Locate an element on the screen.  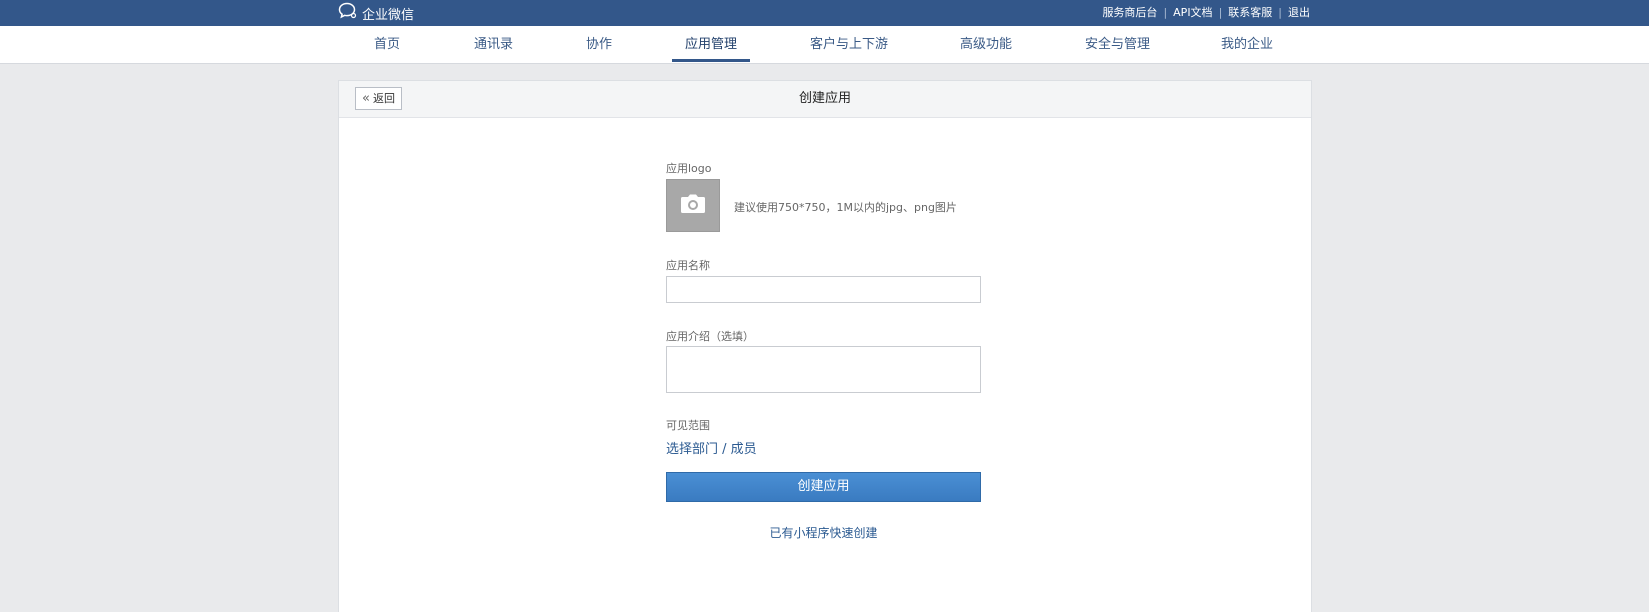
service-provider-link: 服务商后台 is located at coordinates (1129, 12).